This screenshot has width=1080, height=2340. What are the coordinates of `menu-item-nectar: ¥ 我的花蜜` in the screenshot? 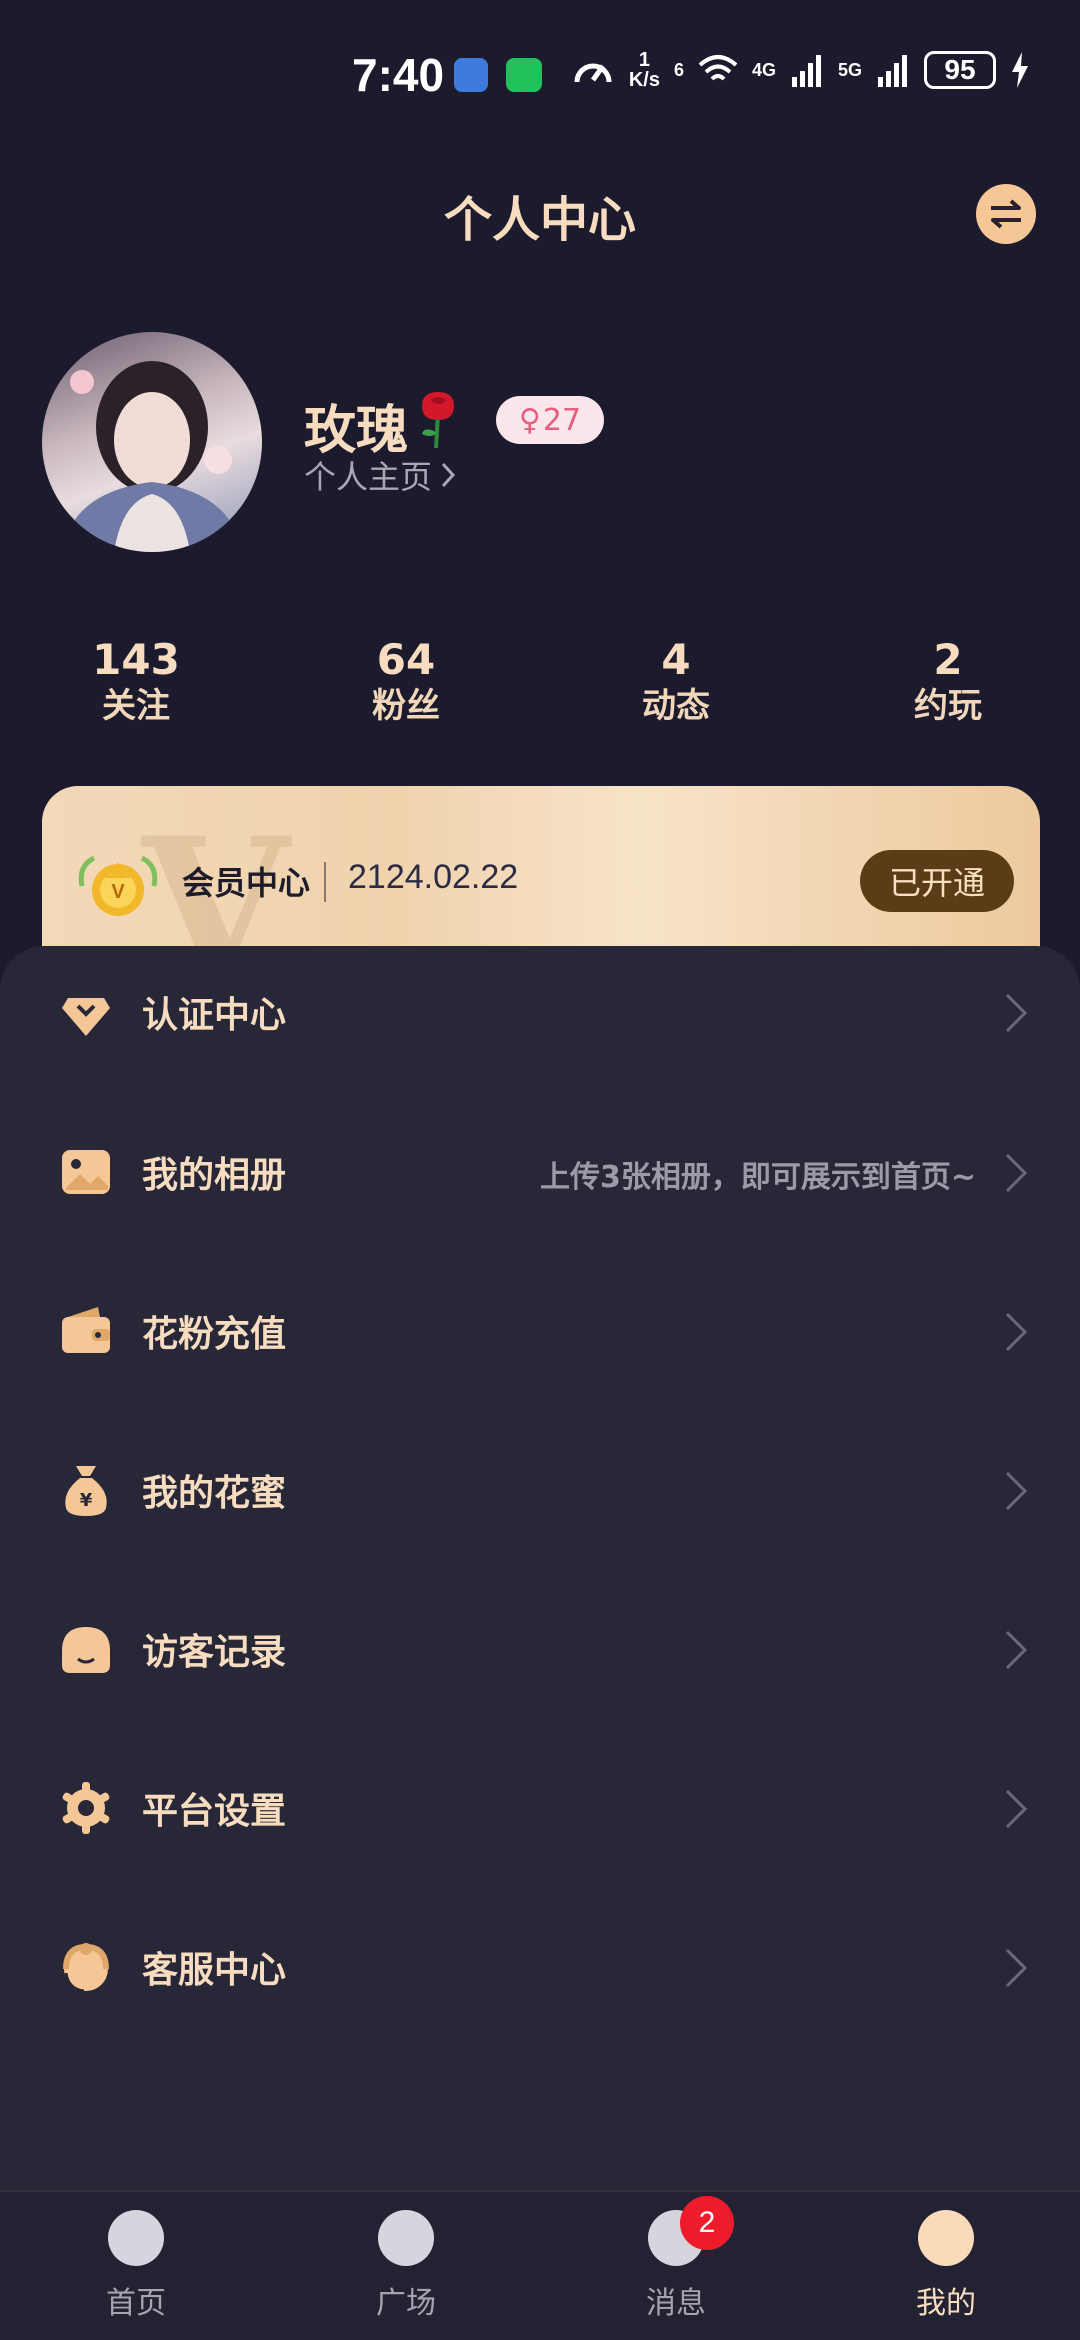 It's located at (540, 1492).